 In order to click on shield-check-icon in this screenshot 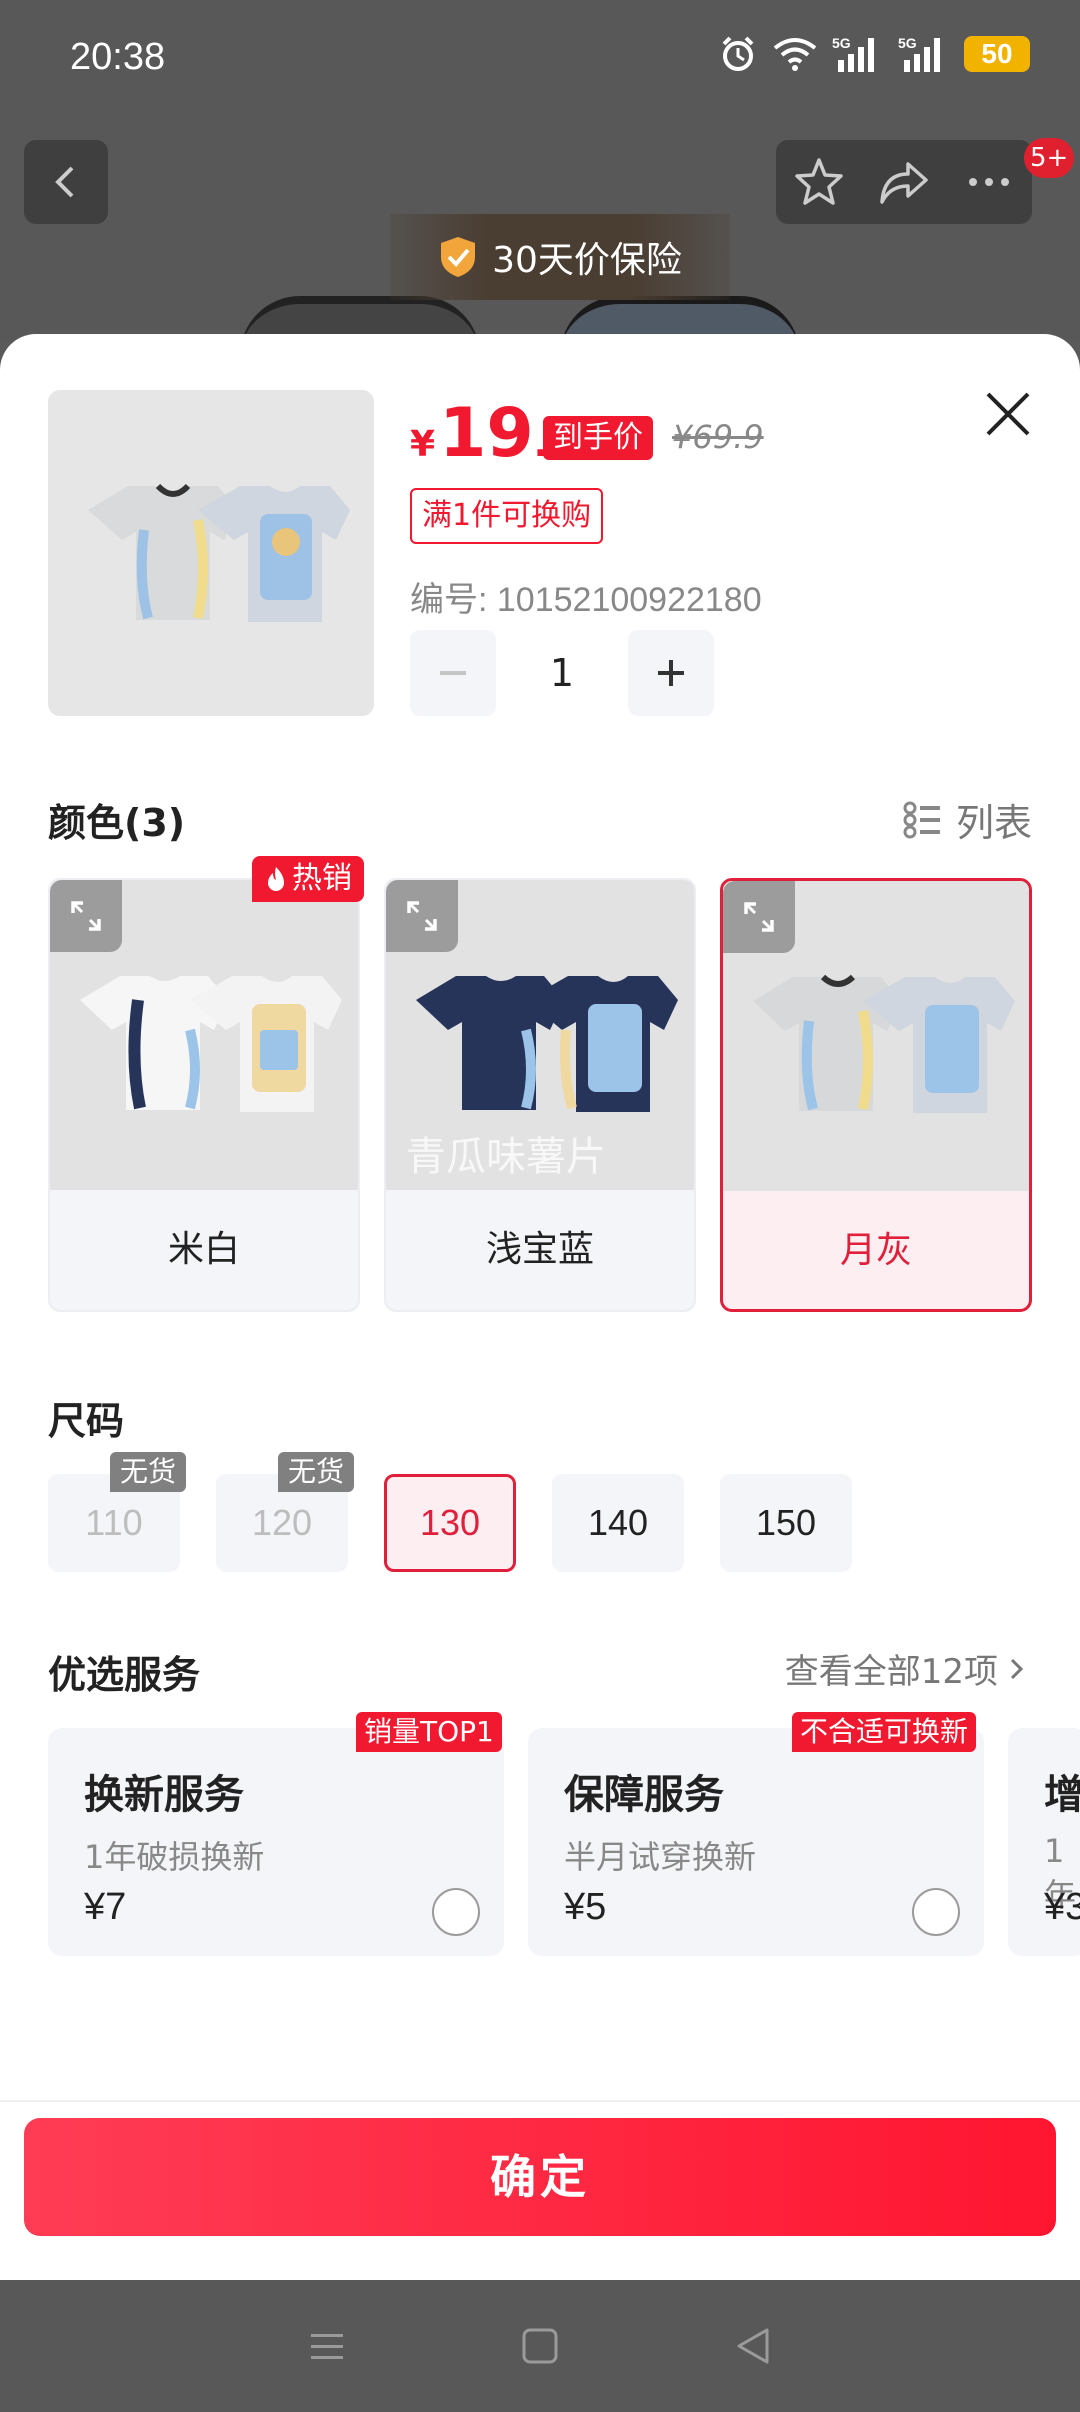, I will do `click(458, 257)`.